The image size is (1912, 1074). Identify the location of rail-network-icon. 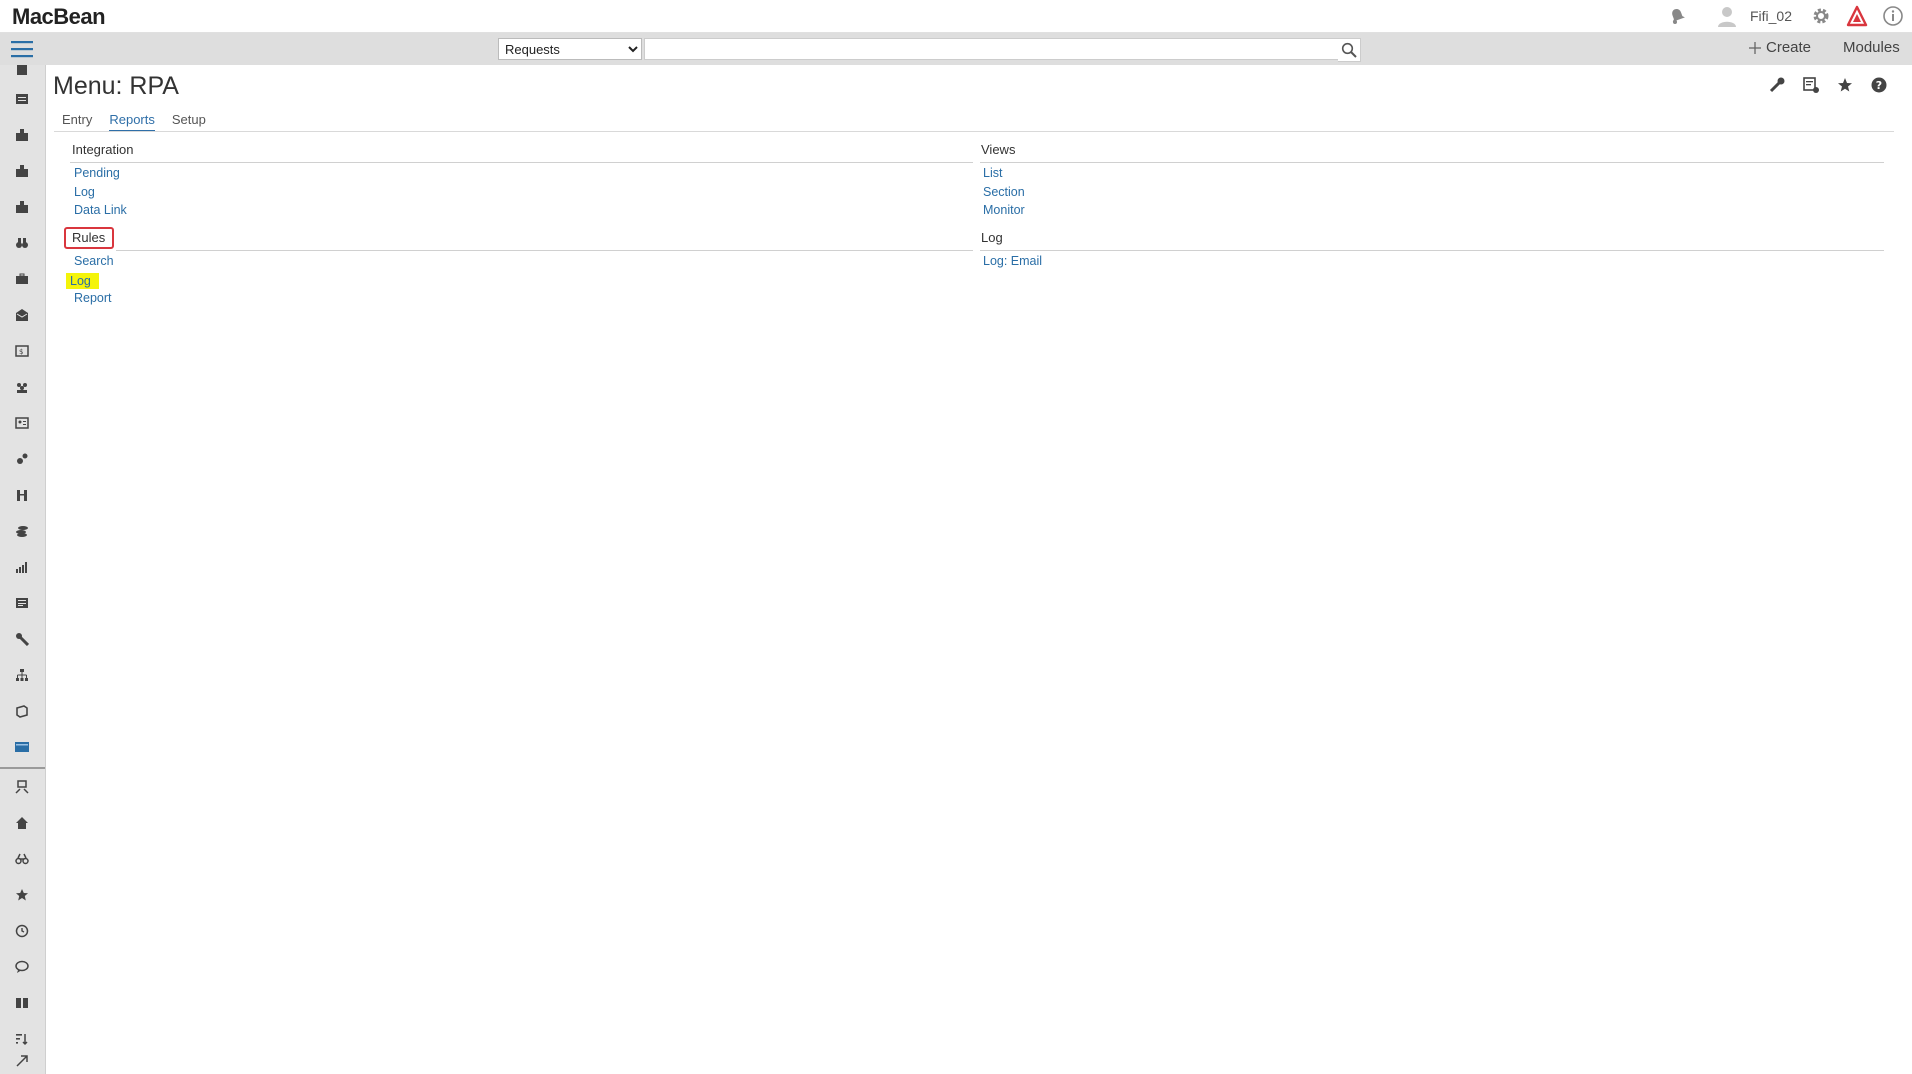
(22, 787).